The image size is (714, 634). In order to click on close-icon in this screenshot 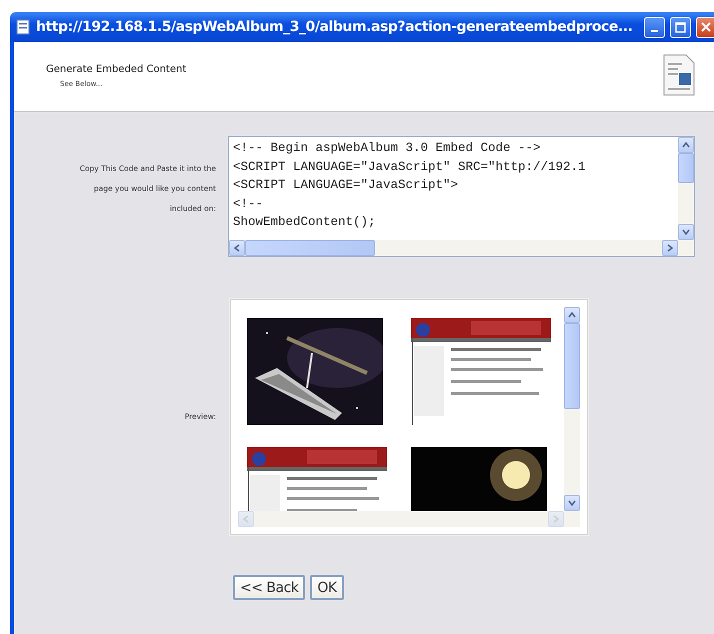, I will do `click(705, 27)`.